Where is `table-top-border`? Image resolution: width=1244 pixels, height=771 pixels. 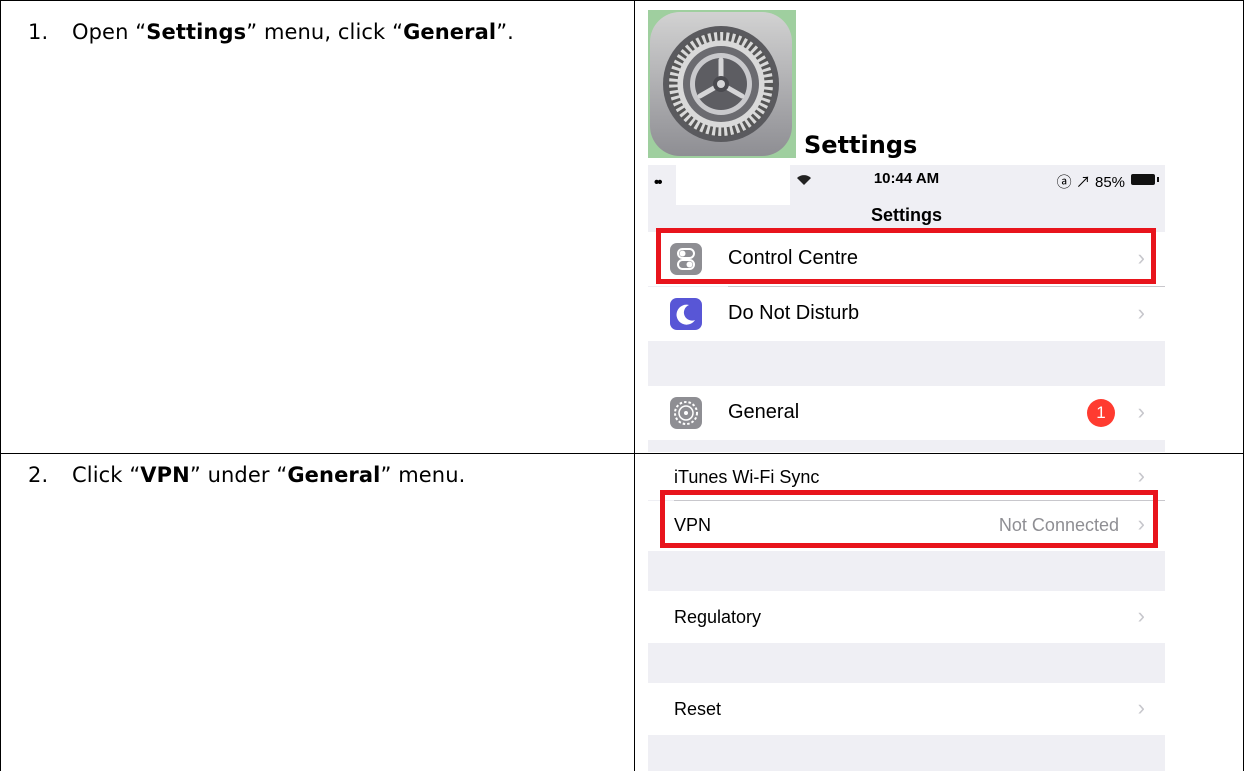 table-top-border is located at coordinates (622, 0).